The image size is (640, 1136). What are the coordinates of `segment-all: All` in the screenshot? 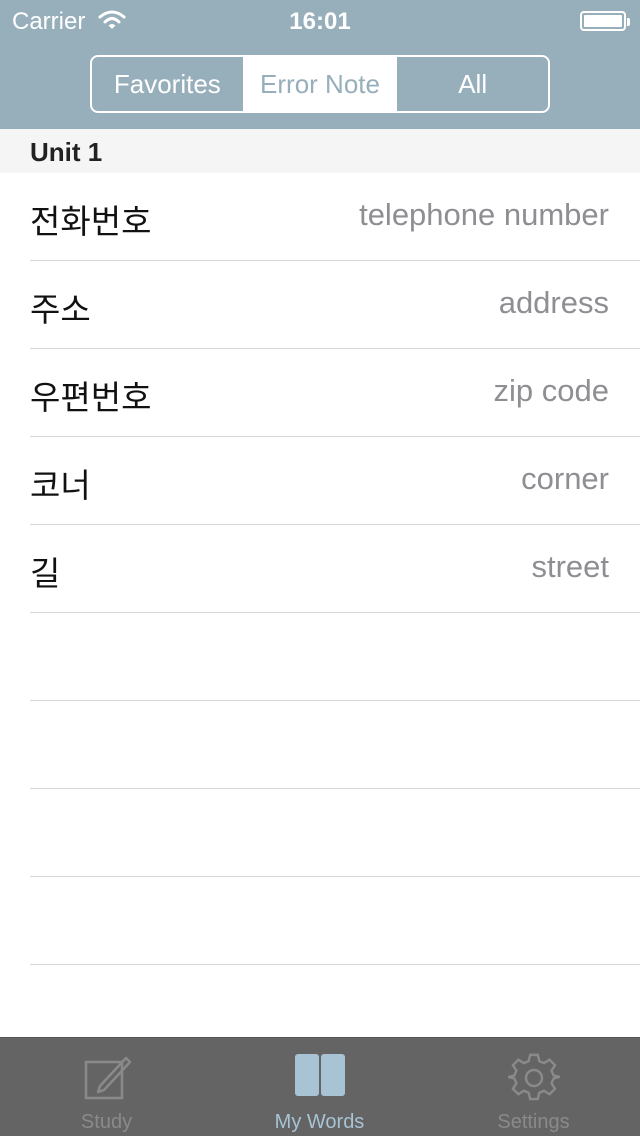 It's located at (471, 84).